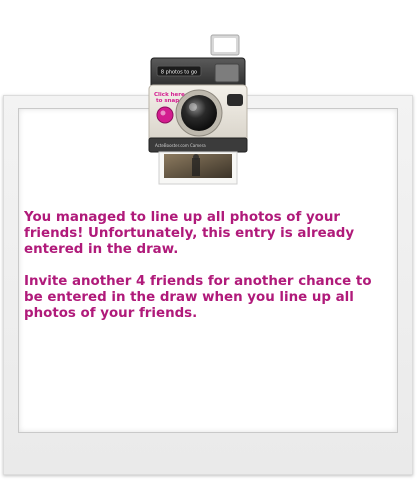 The image size is (417, 480). Describe the element at coordinates (227, 73) in the screenshot. I see `viewfinder-window` at that location.